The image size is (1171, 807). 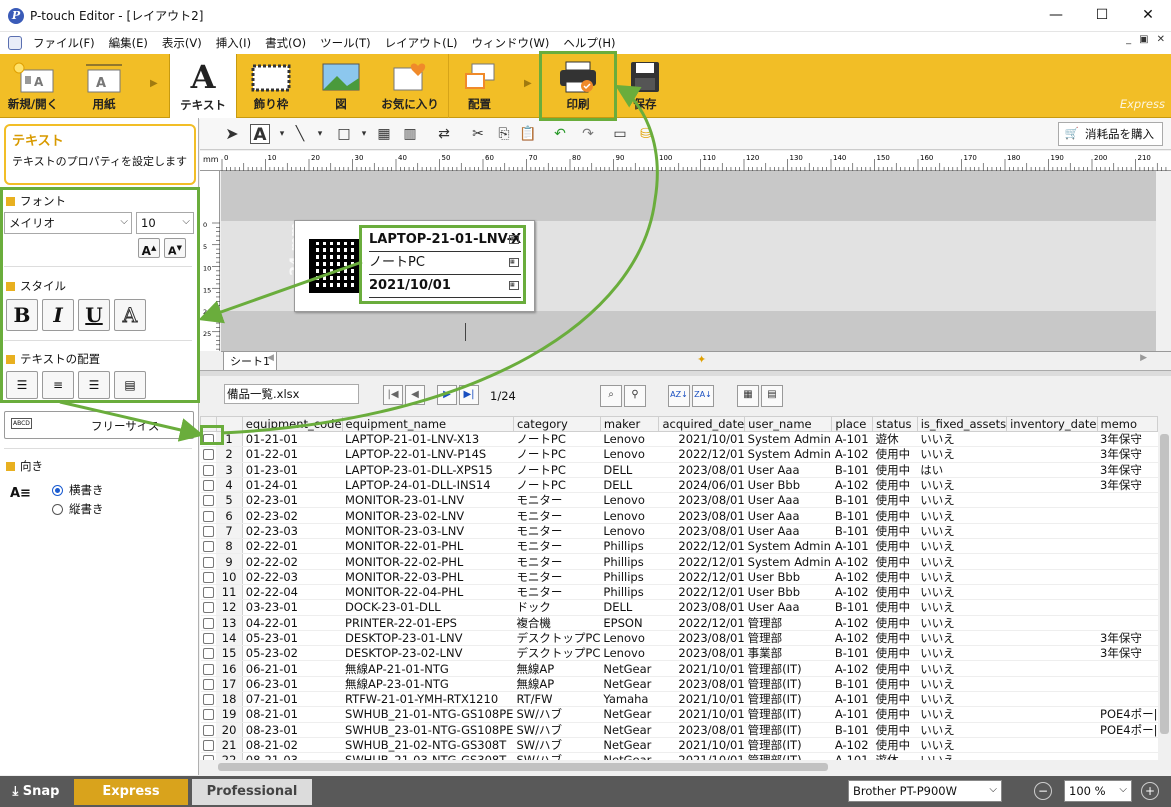 What do you see at coordinates (788, 577) in the screenshot?
I see `cell-user-name: User Bbb` at bounding box center [788, 577].